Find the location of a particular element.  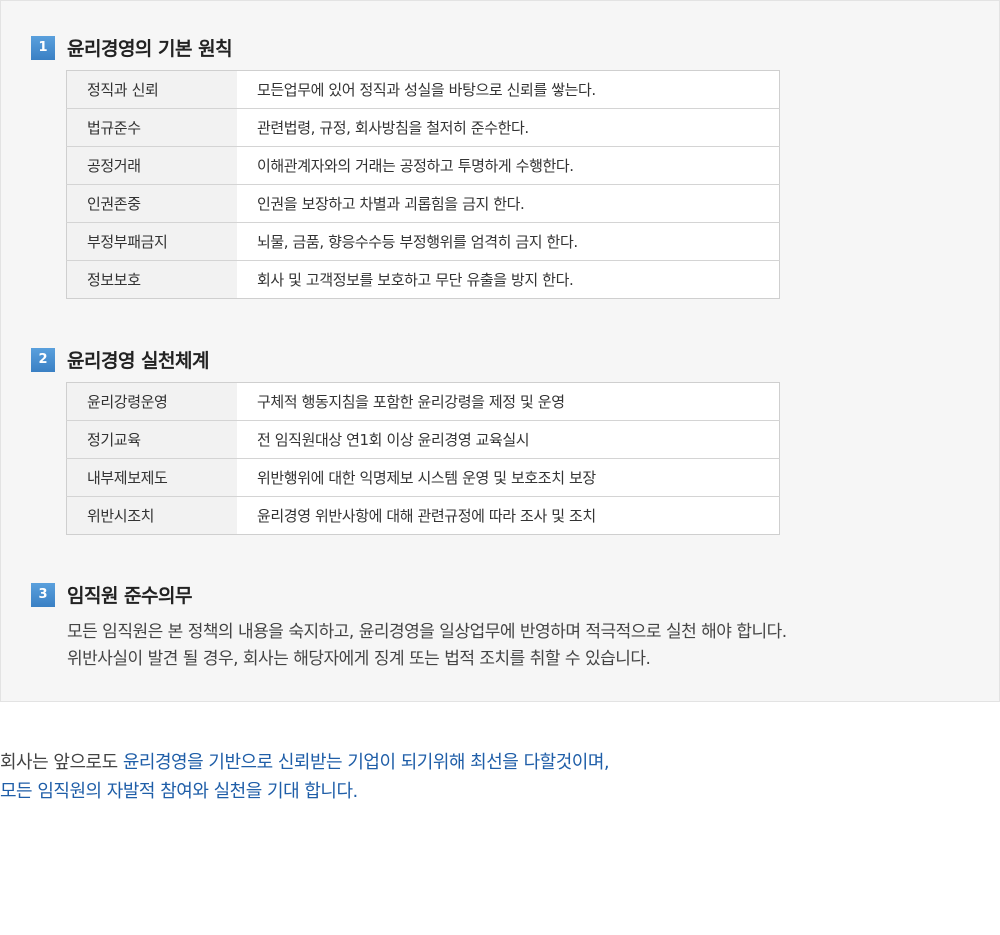

table-row: 윤리강령운영 구체적 행동지침을 포함한 윤리강령을 제정 및 운영 is located at coordinates (423, 401).